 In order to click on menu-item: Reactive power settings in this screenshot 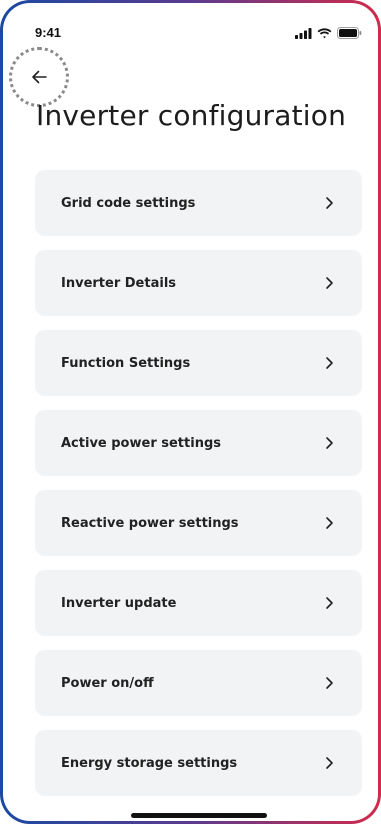, I will do `click(198, 523)`.